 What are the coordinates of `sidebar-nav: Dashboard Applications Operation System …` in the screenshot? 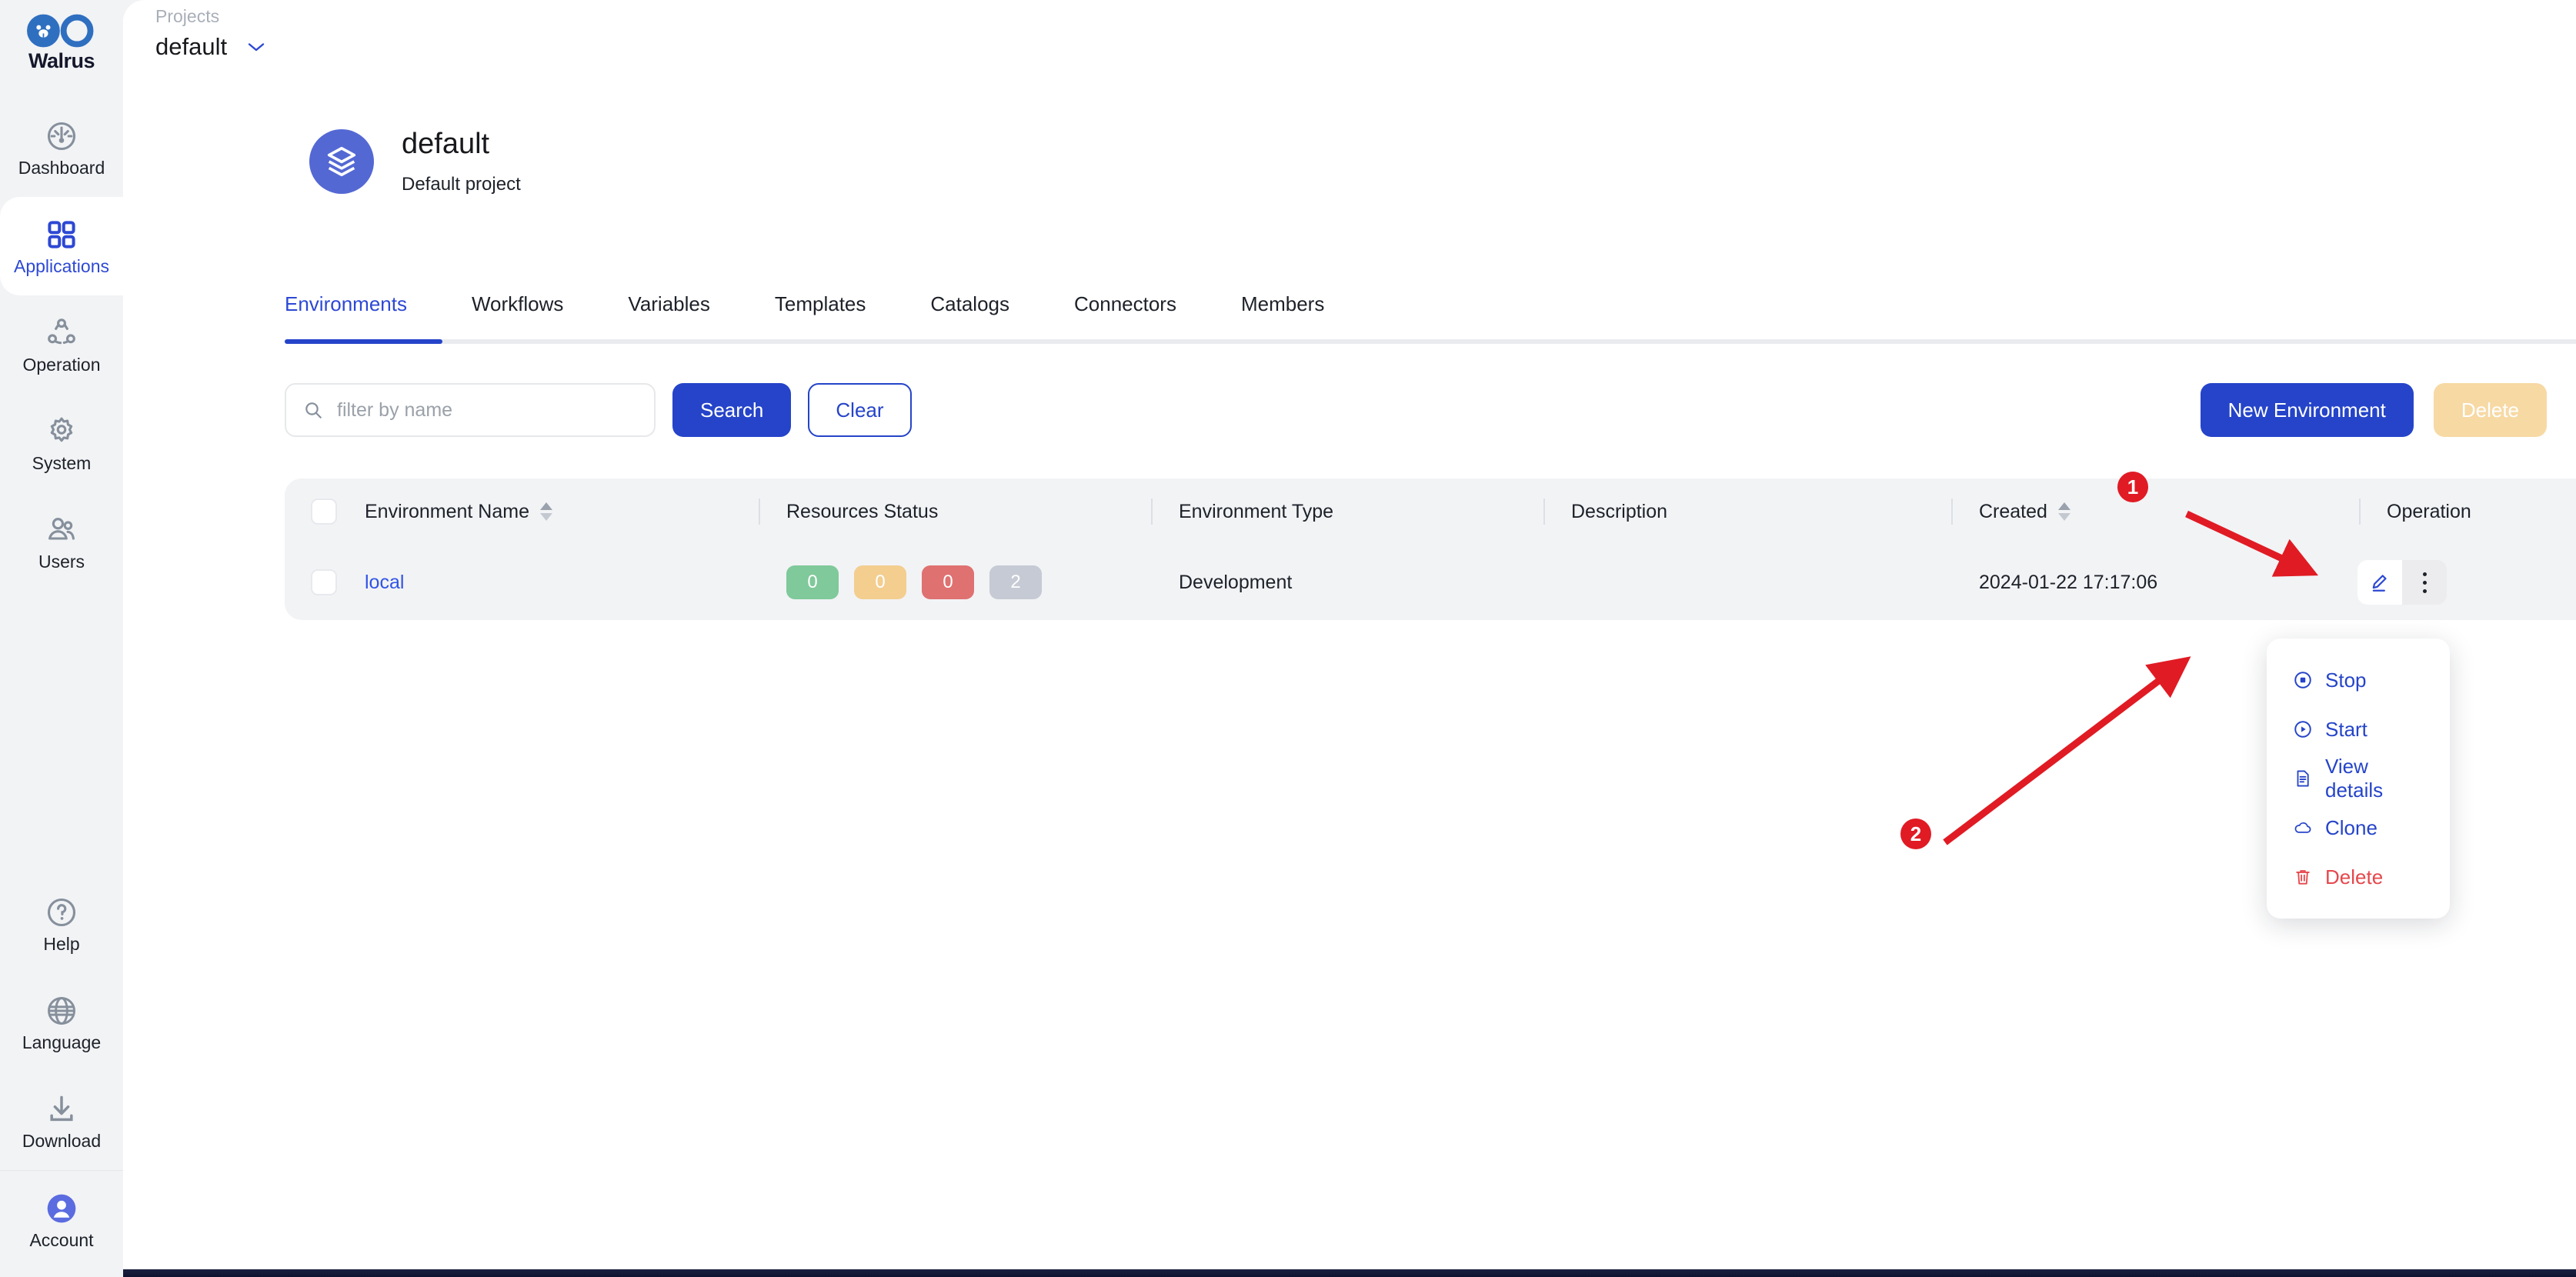 It's located at (61, 345).